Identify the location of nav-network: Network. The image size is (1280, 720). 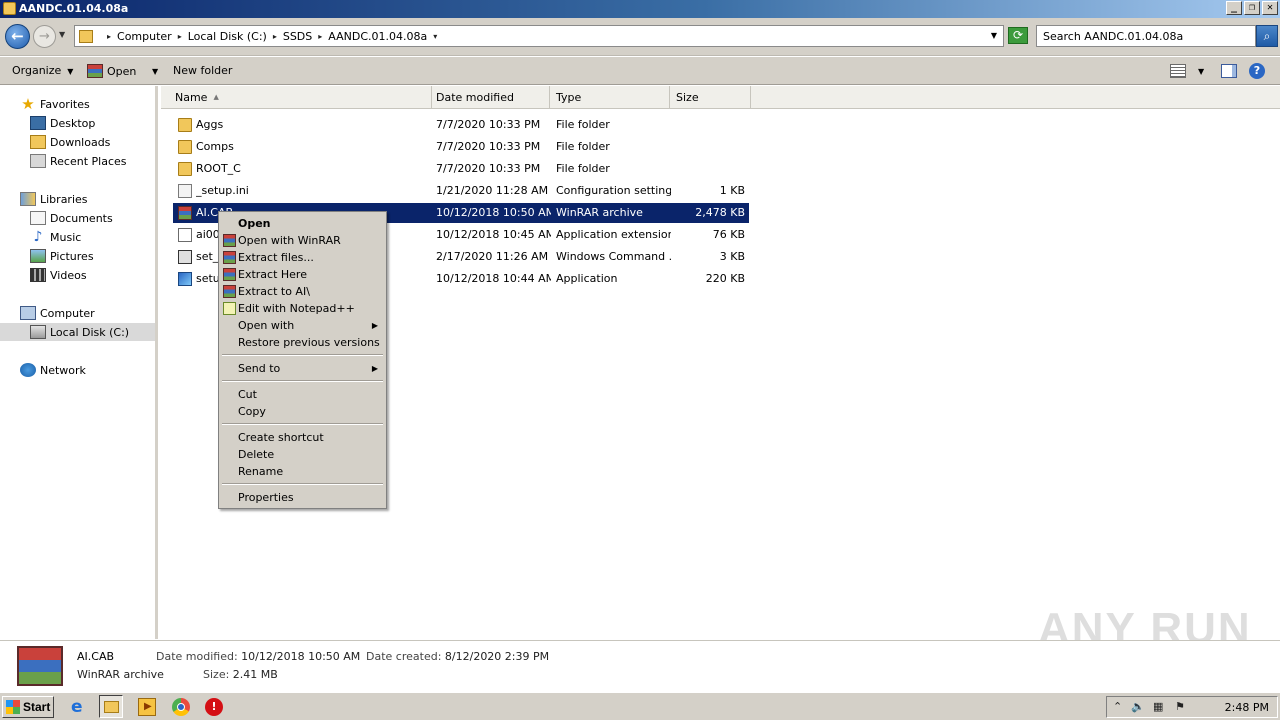
(53, 370).